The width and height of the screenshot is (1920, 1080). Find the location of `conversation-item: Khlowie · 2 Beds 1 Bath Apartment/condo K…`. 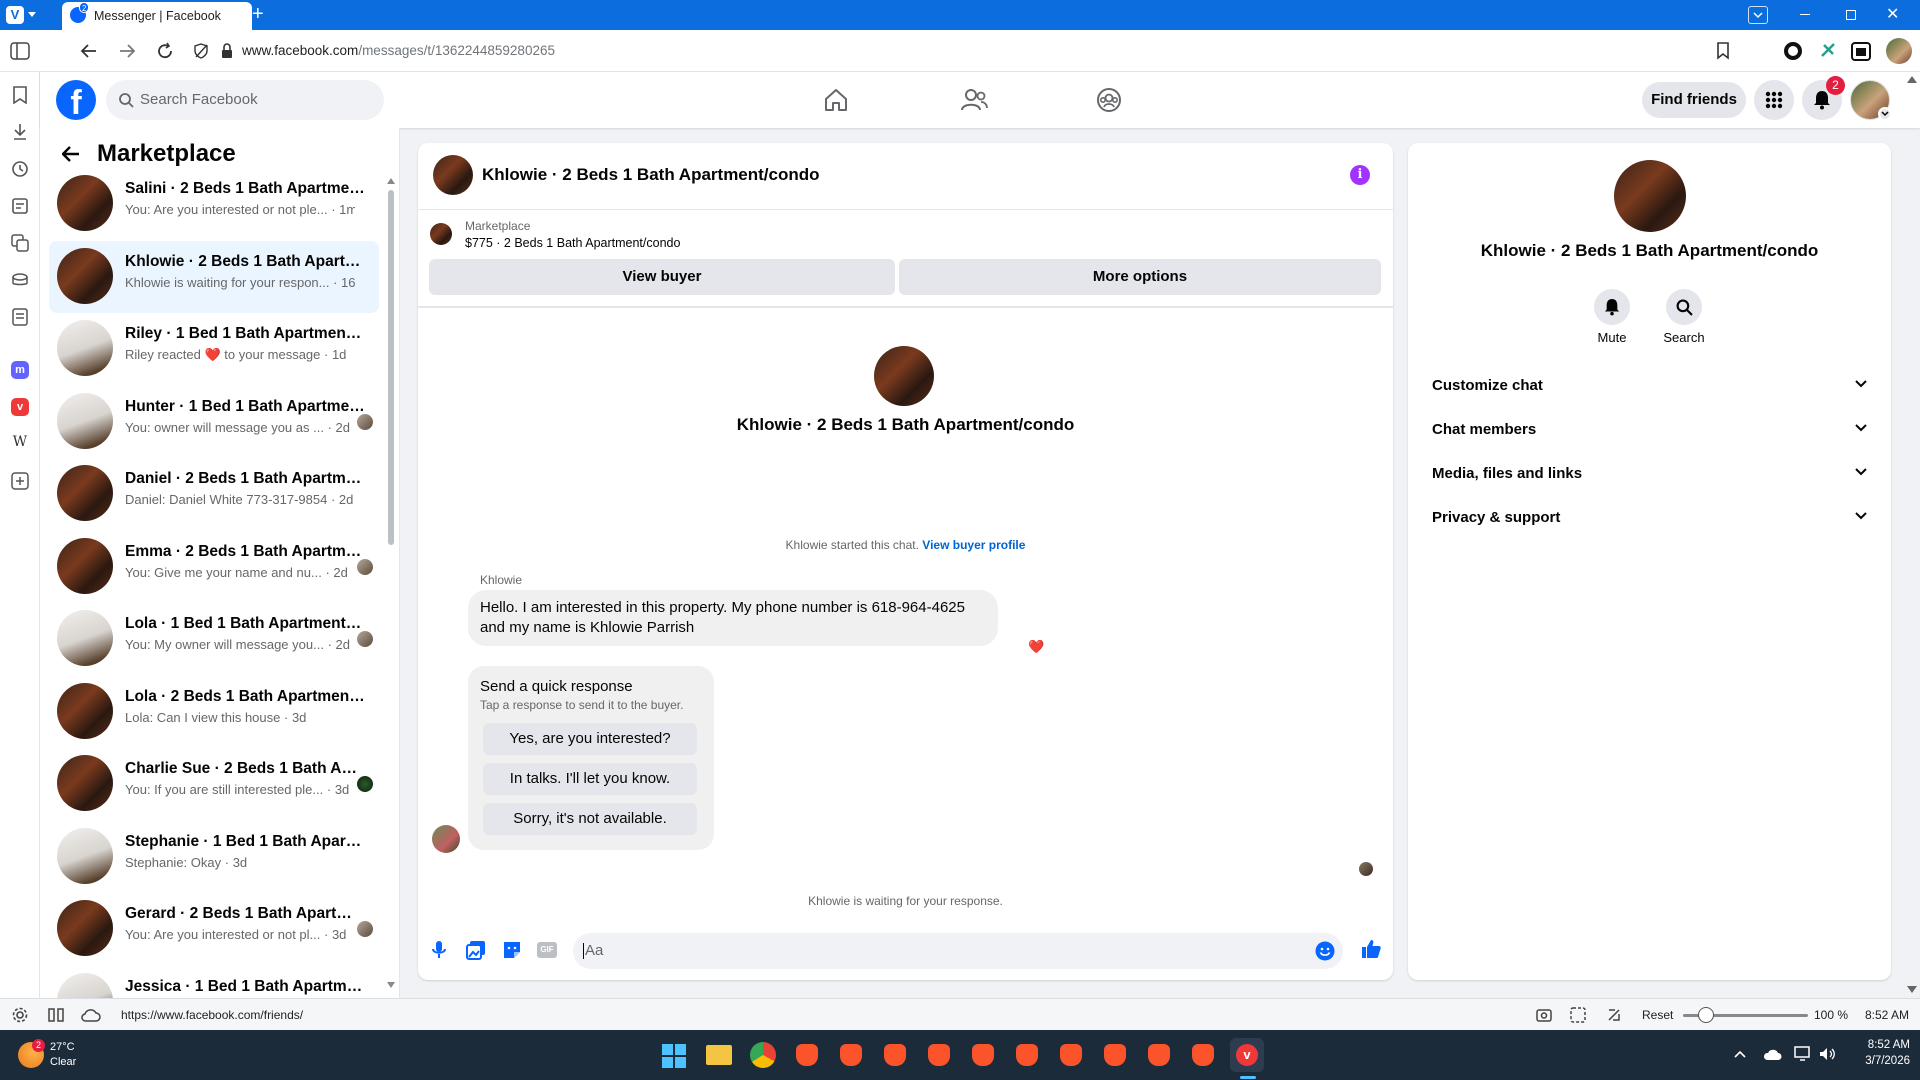

conversation-item: Khlowie · 2 Beds 1 Bath Apartment/condo K… is located at coordinates (214, 276).